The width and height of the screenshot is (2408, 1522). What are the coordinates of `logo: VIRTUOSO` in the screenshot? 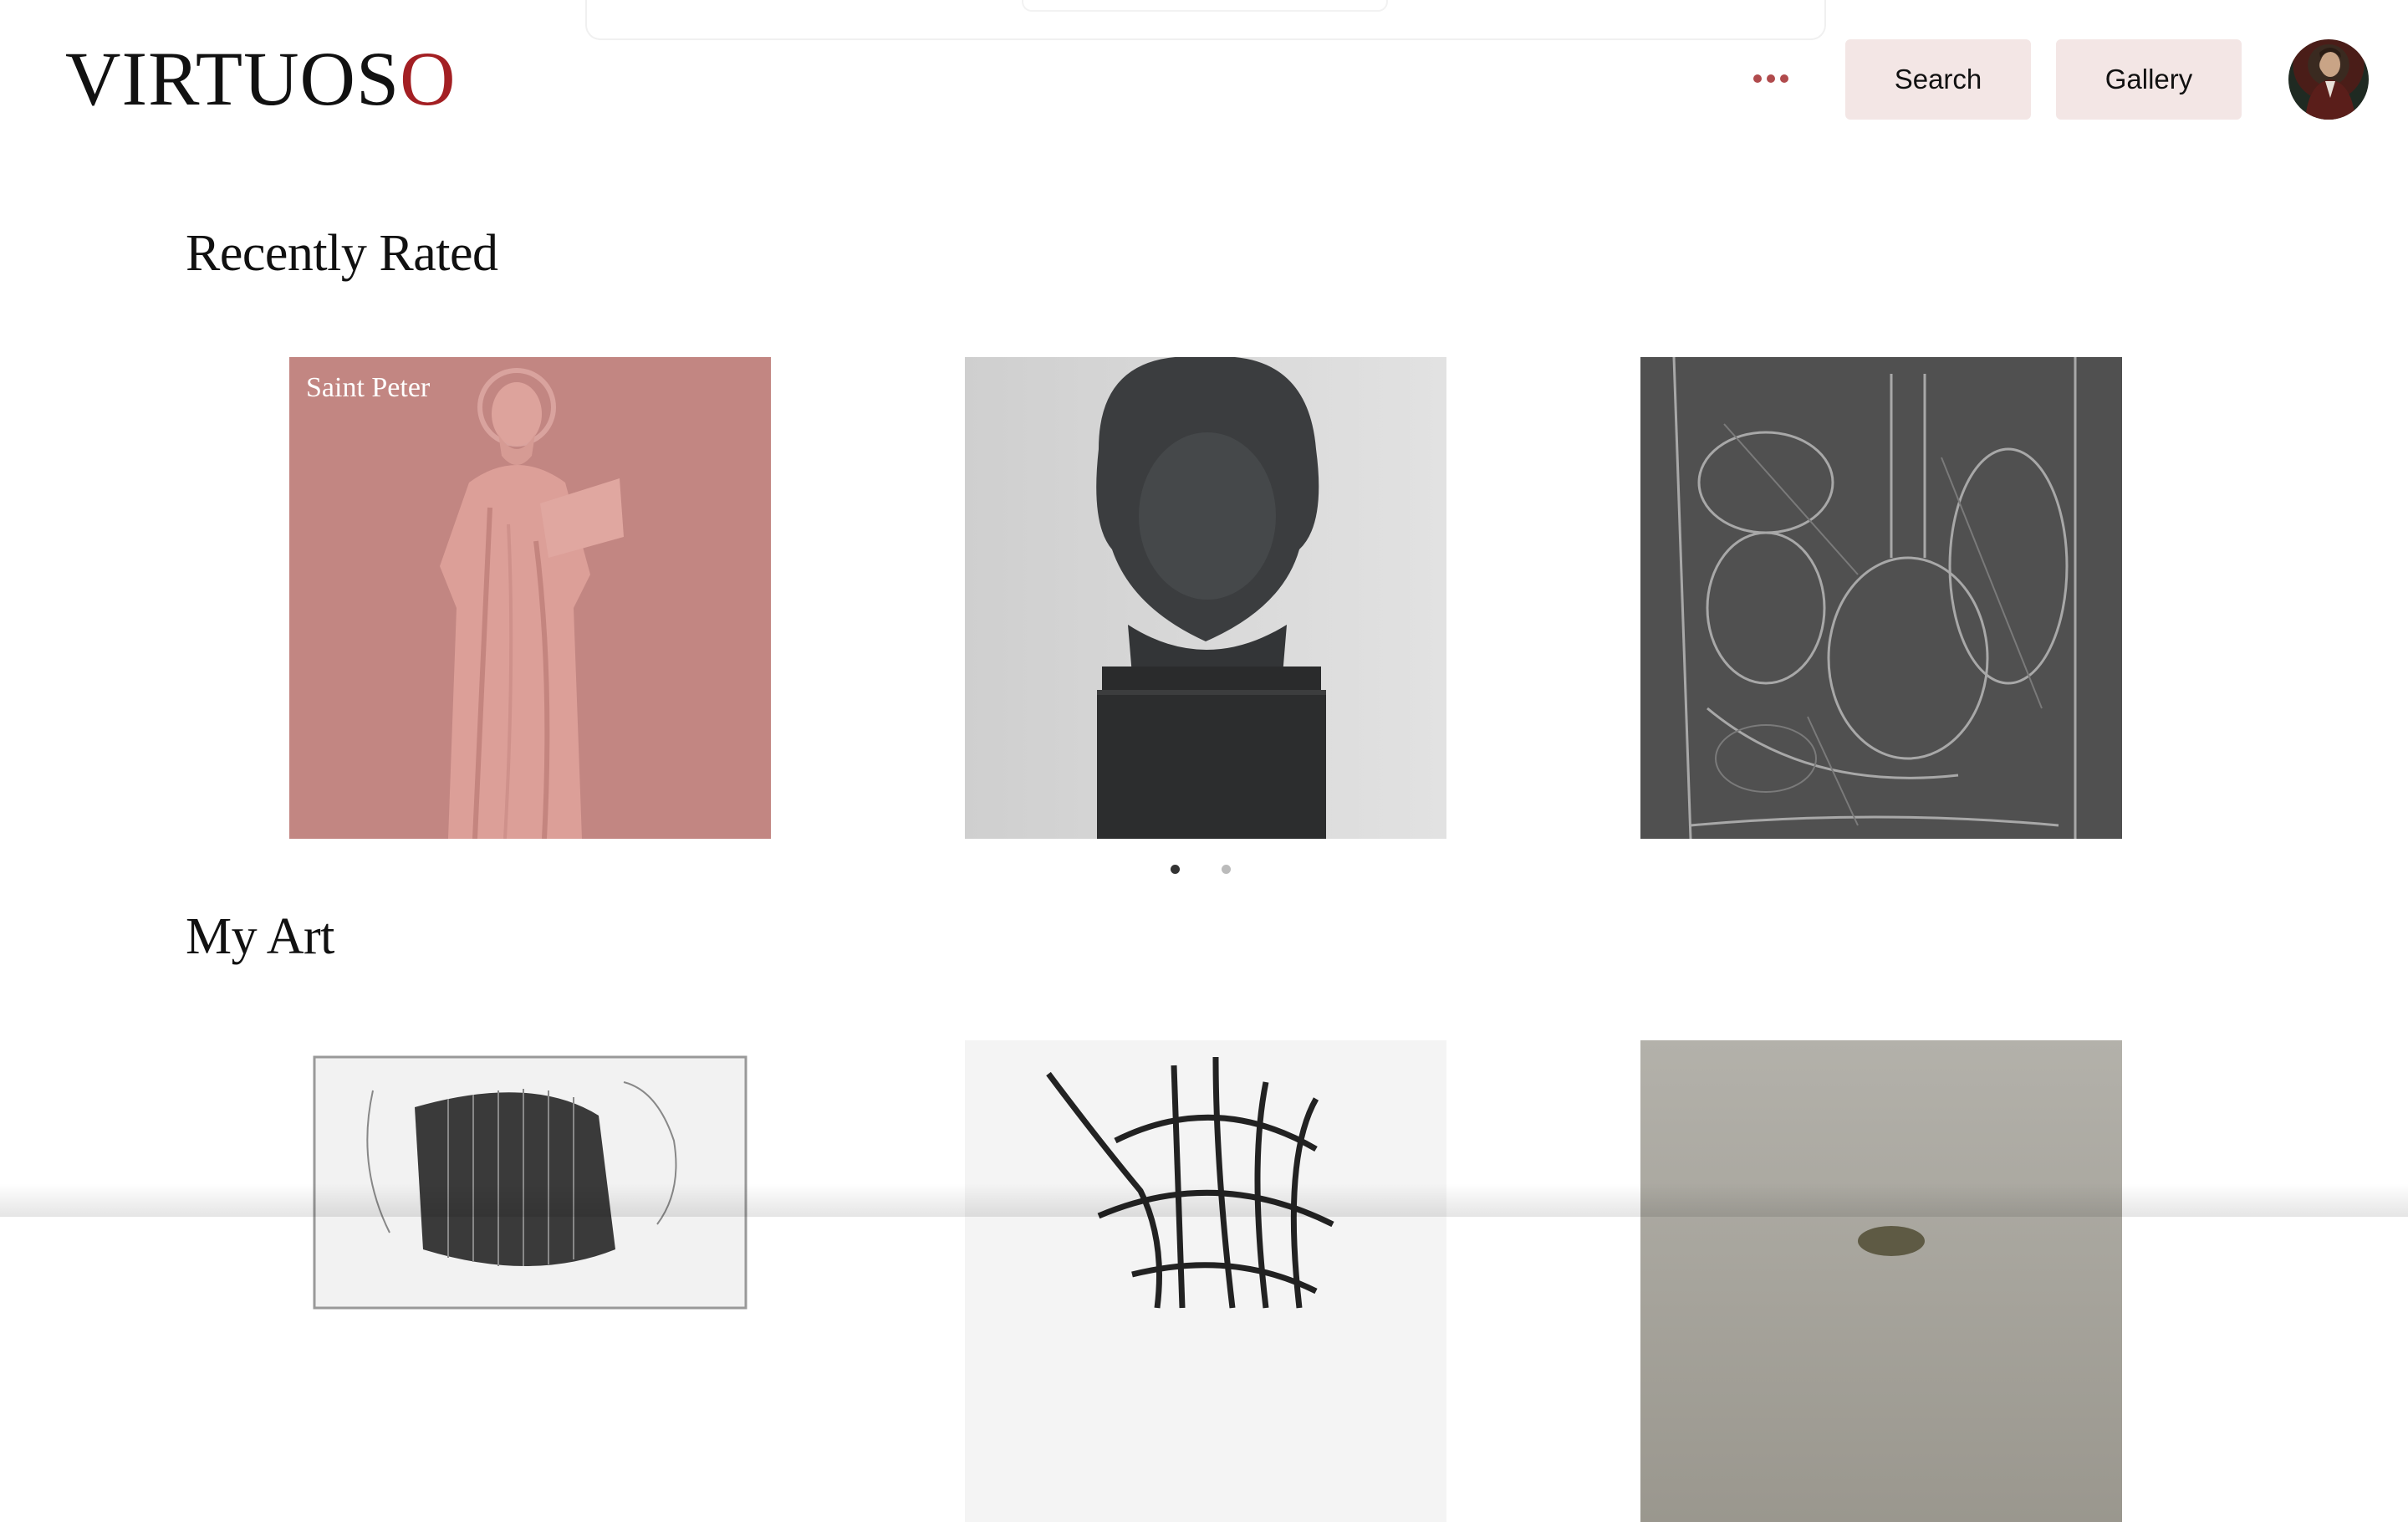 It's located at (261, 78).